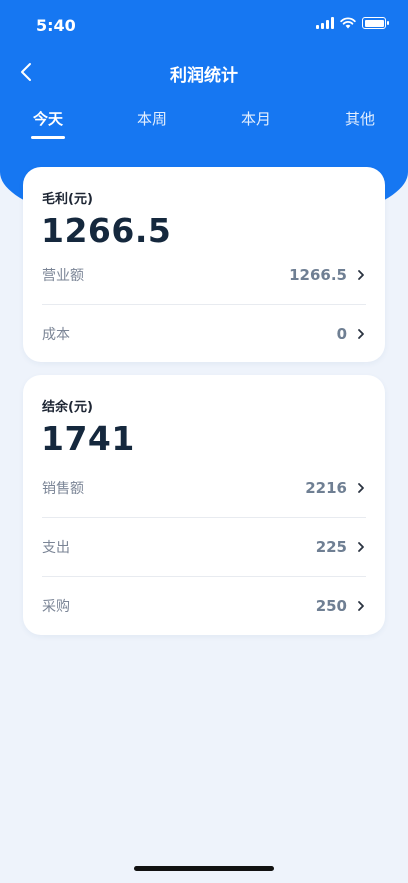 The image size is (408, 883). What do you see at coordinates (326, 487) in the screenshot?
I see `sales-value: 2216` at bounding box center [326, 487].